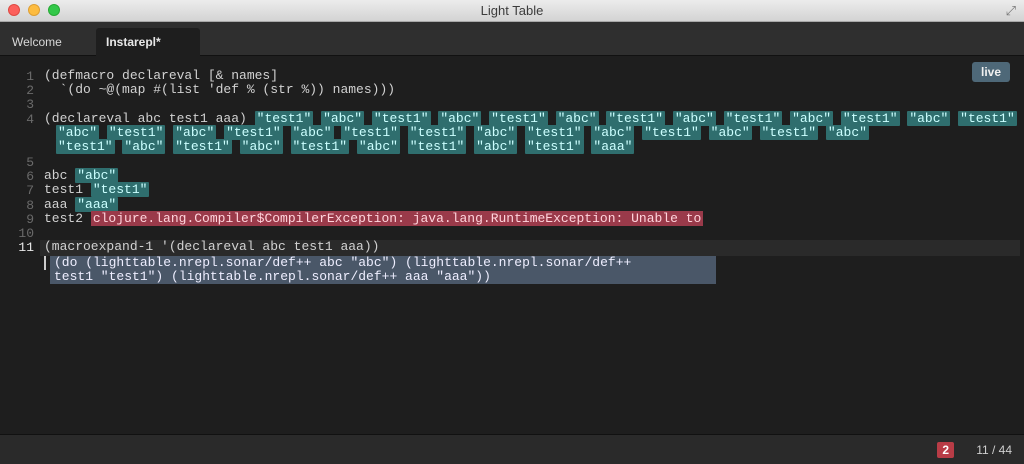 The height and width of the screenshot is (464, 1024). I want to click on code-text: aaa, so click(56, 204).